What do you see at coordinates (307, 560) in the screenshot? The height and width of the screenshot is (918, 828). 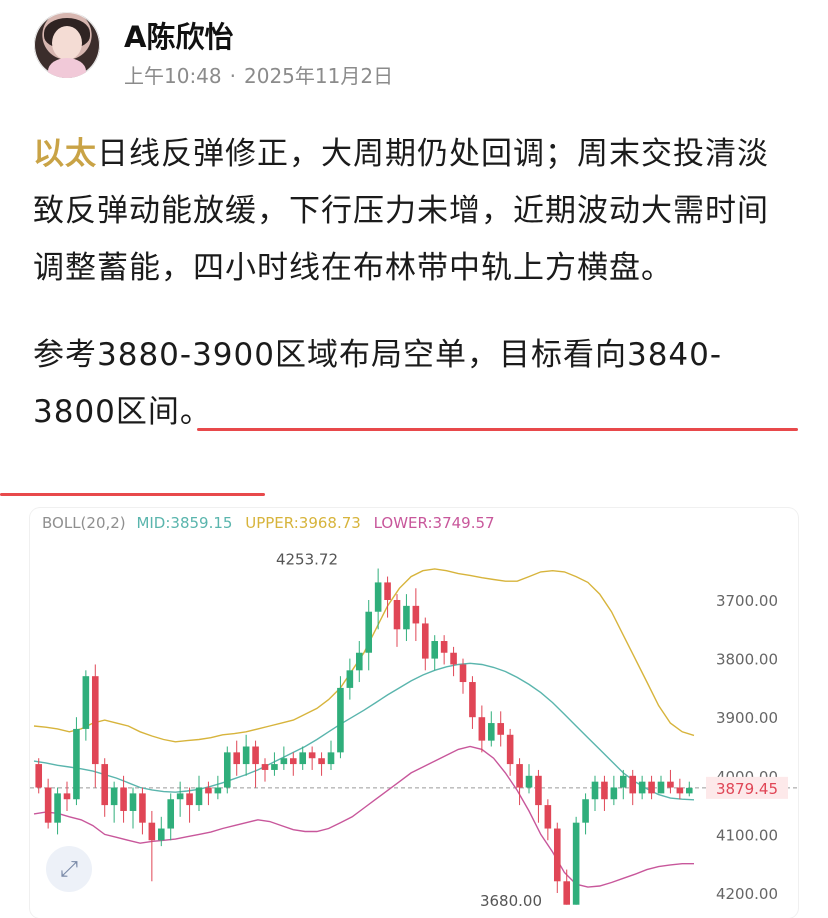 I see `high-marker-label: 4253.72` at bounding box center [307, 560].